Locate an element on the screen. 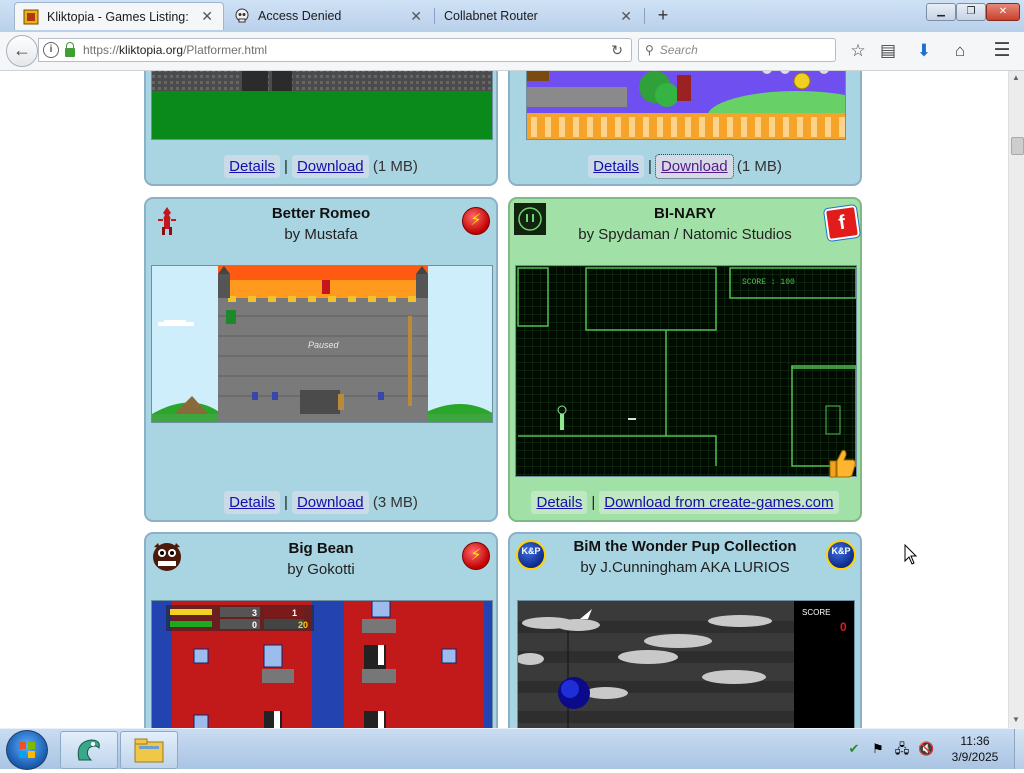 The image size is (1024, 773). game-title: Big Bean is located at coordinates (321, 548).